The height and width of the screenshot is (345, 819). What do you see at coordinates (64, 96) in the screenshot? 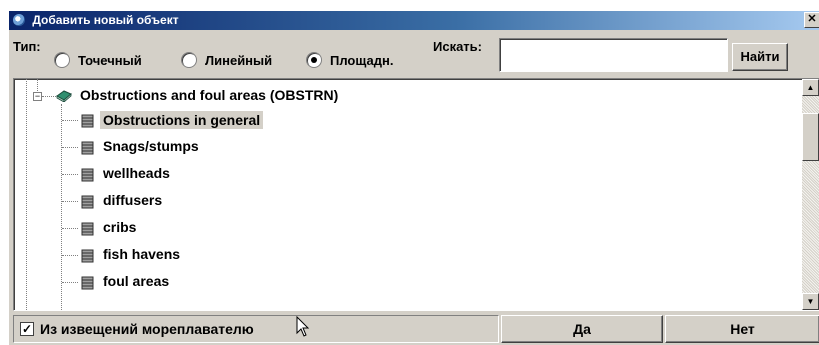
I see `book-icon` at bounding box center [64, 96].